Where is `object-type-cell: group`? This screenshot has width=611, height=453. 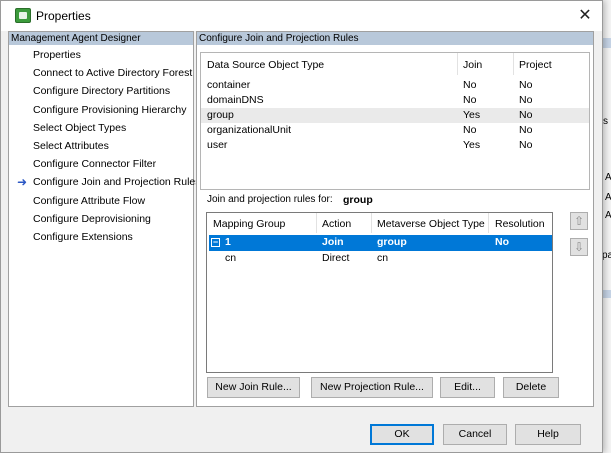 object-type-cell: group is located at coordinates (220, 115).